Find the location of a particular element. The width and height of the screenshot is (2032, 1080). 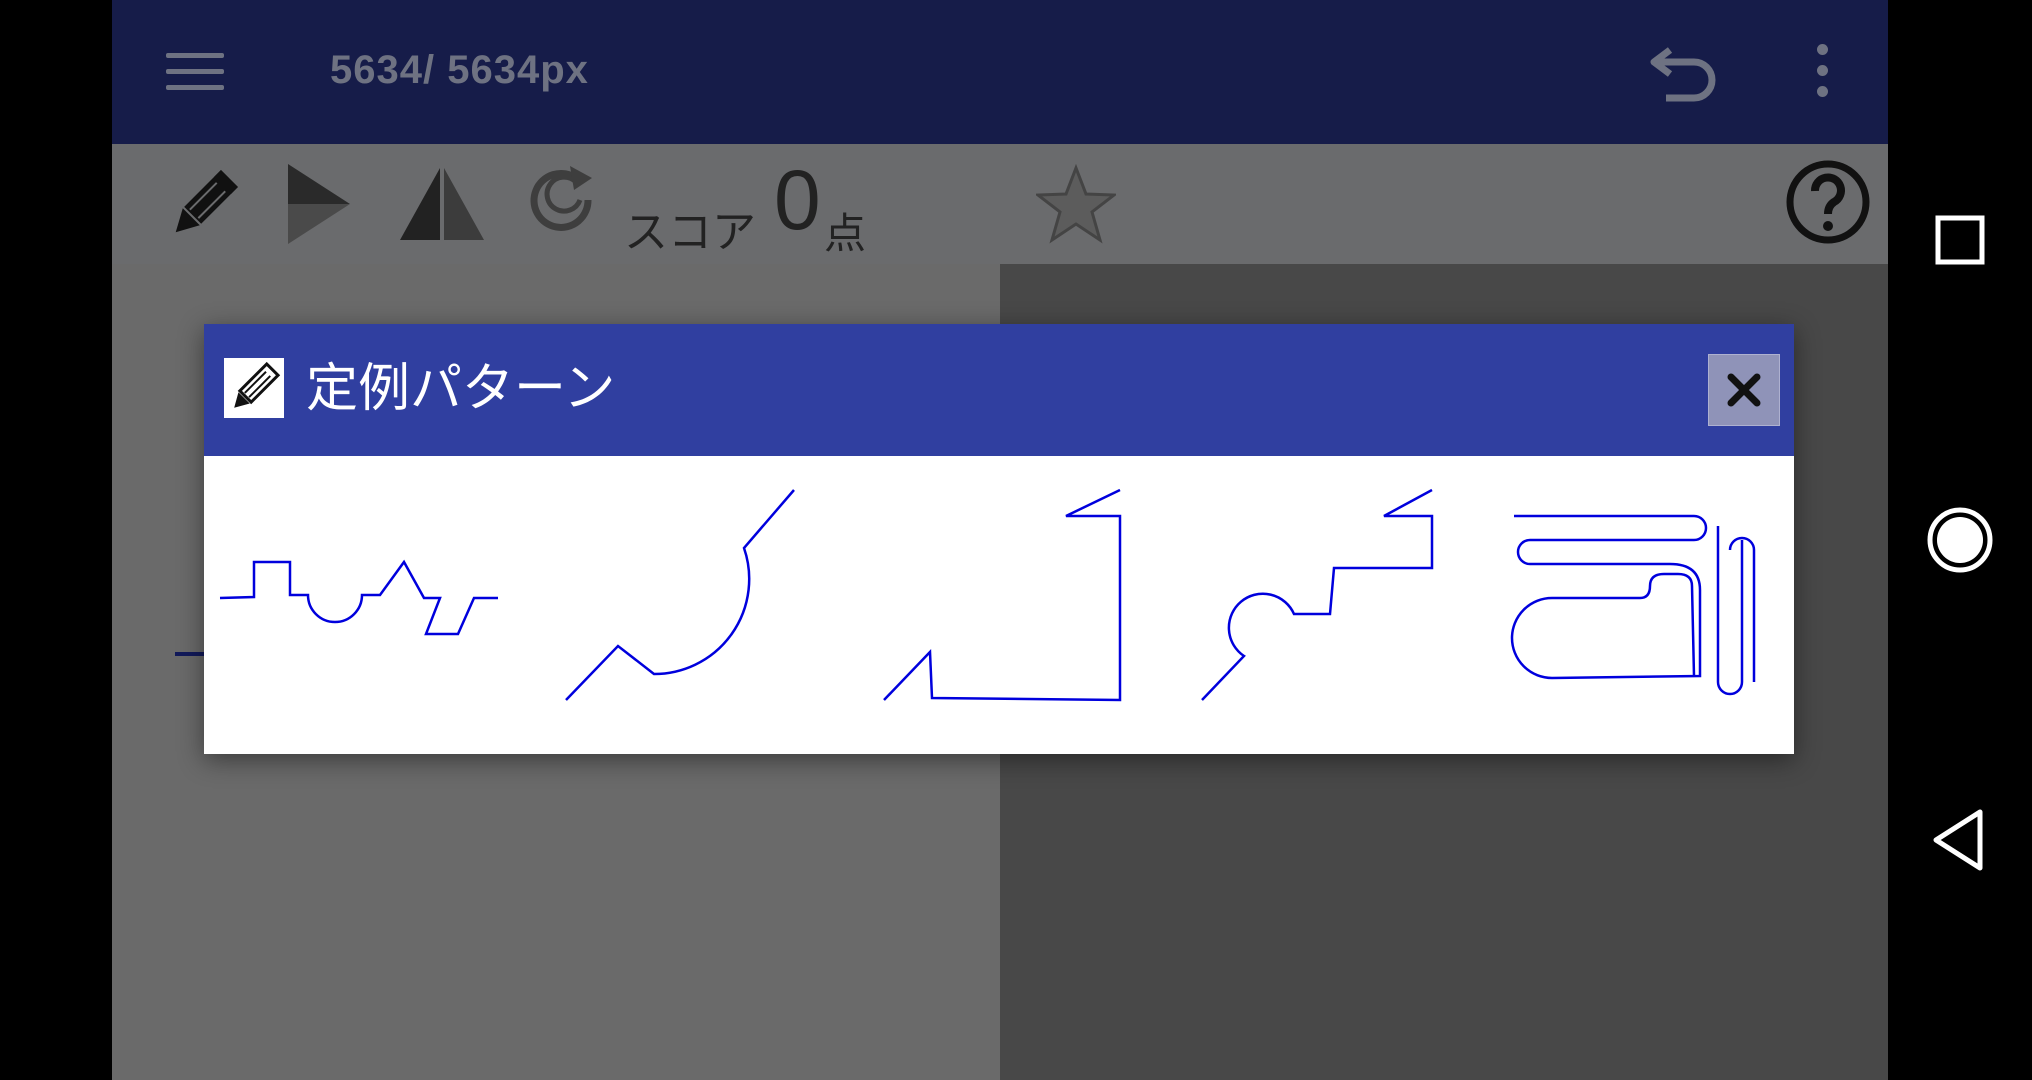

close-icon is located at coordinates (1744, 390).